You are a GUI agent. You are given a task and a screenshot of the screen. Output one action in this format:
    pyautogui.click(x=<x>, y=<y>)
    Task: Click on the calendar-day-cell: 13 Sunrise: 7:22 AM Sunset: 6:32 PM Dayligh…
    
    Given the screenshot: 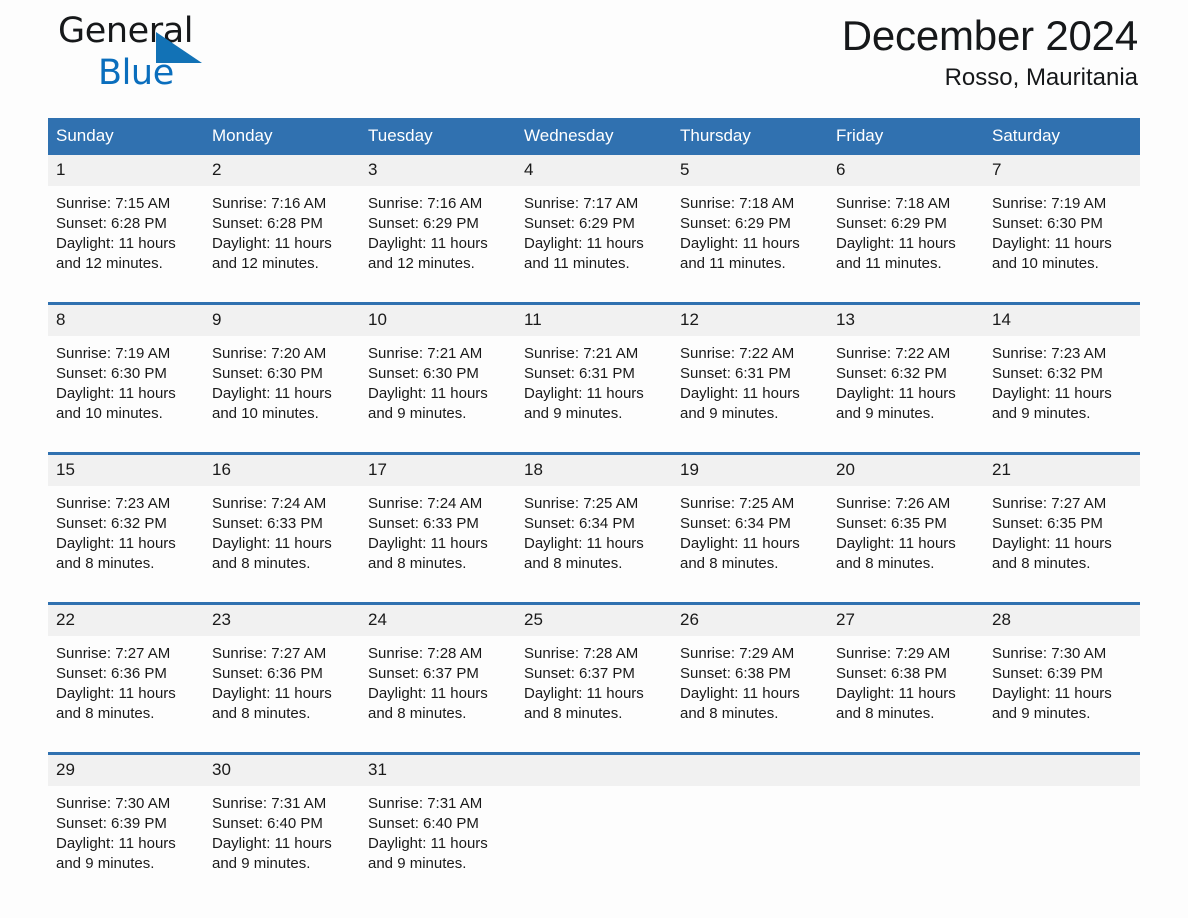 What is the action you would take?
    pyautogui.click(x=906, y=371)
    